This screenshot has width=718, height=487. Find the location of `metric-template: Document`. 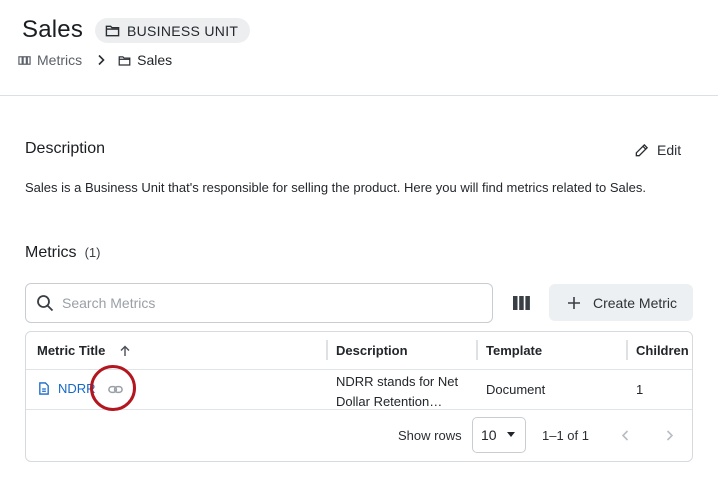

metric-template: Document is located at coordinates (516, 389).